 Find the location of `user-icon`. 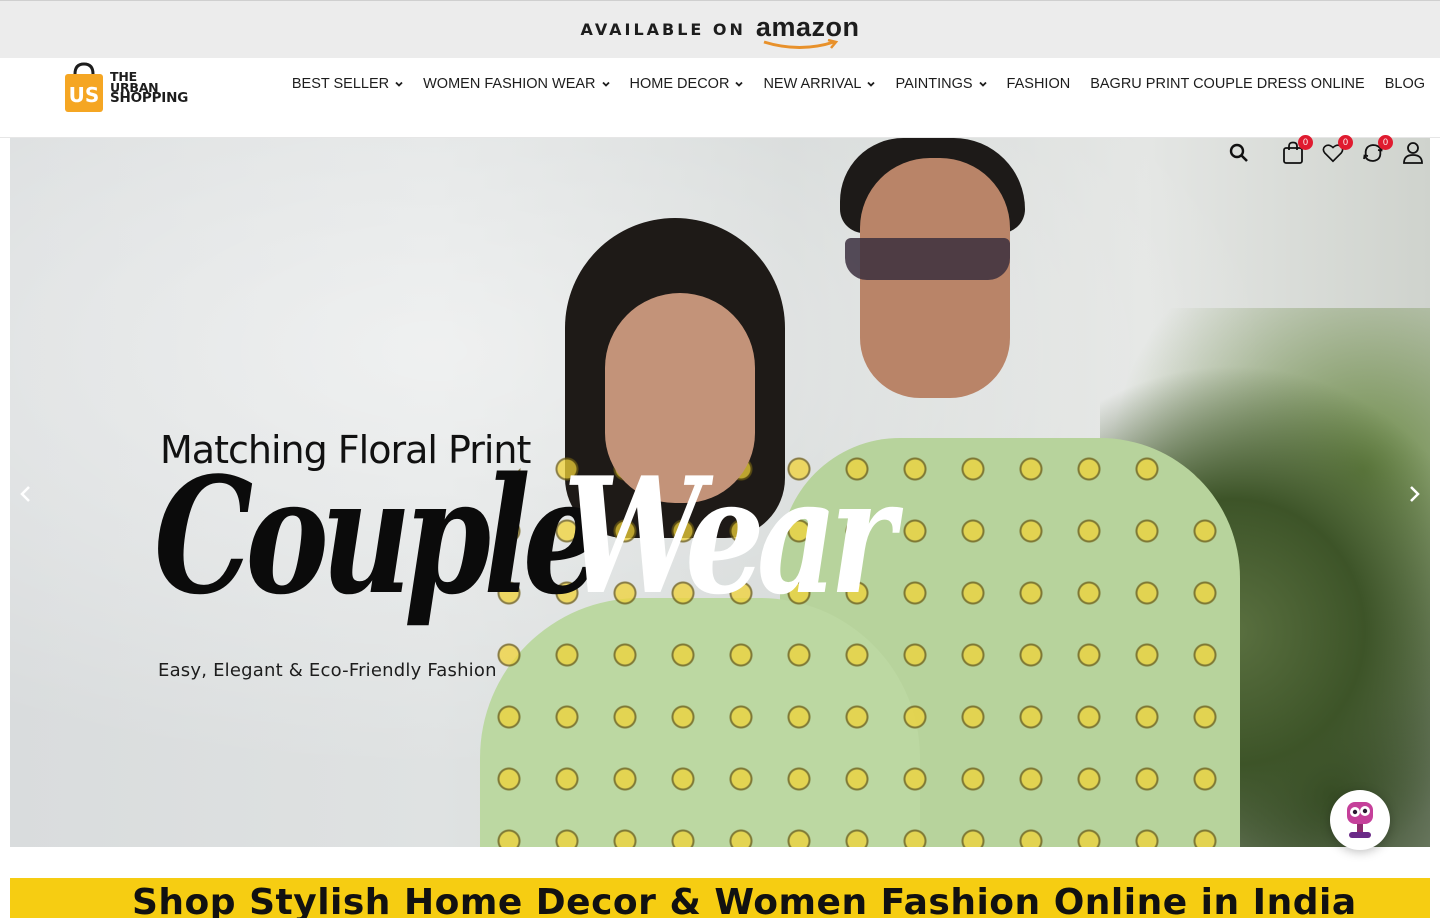

user-icon is located at coordinates (1413, 153).